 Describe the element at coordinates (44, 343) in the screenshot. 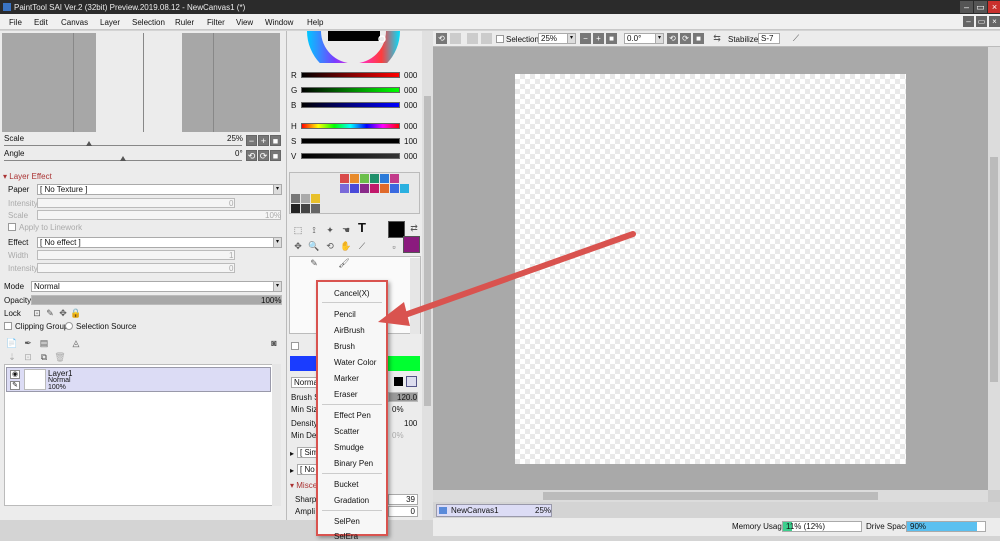

I see `new-folder-icon: ▤` at that location.